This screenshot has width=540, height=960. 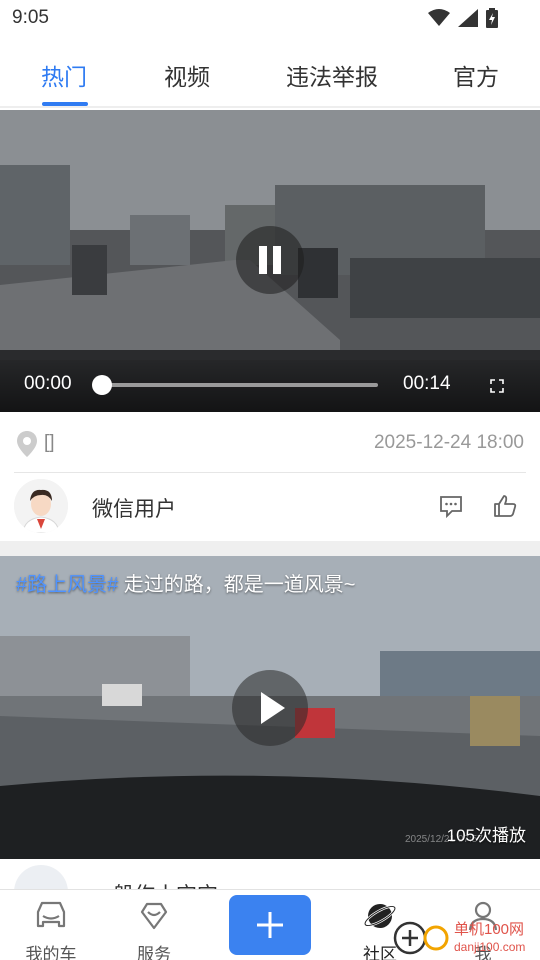 I want to click on location-text: [], so click(x=49, y=442).